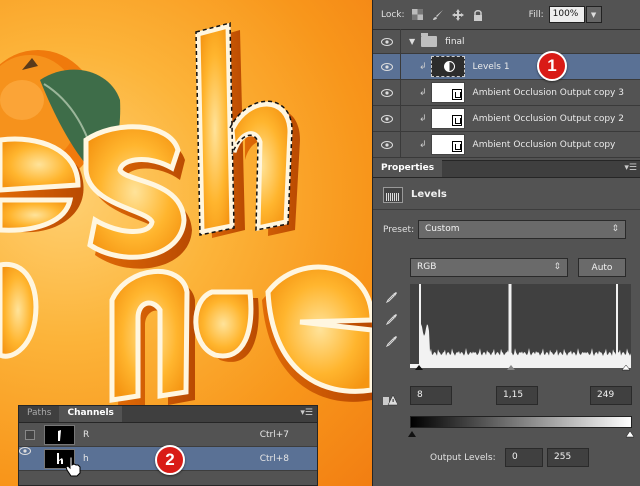 The height and width of the screenshot is (486, 640). I want to click on lock-brush-icon, so click(438, 15).